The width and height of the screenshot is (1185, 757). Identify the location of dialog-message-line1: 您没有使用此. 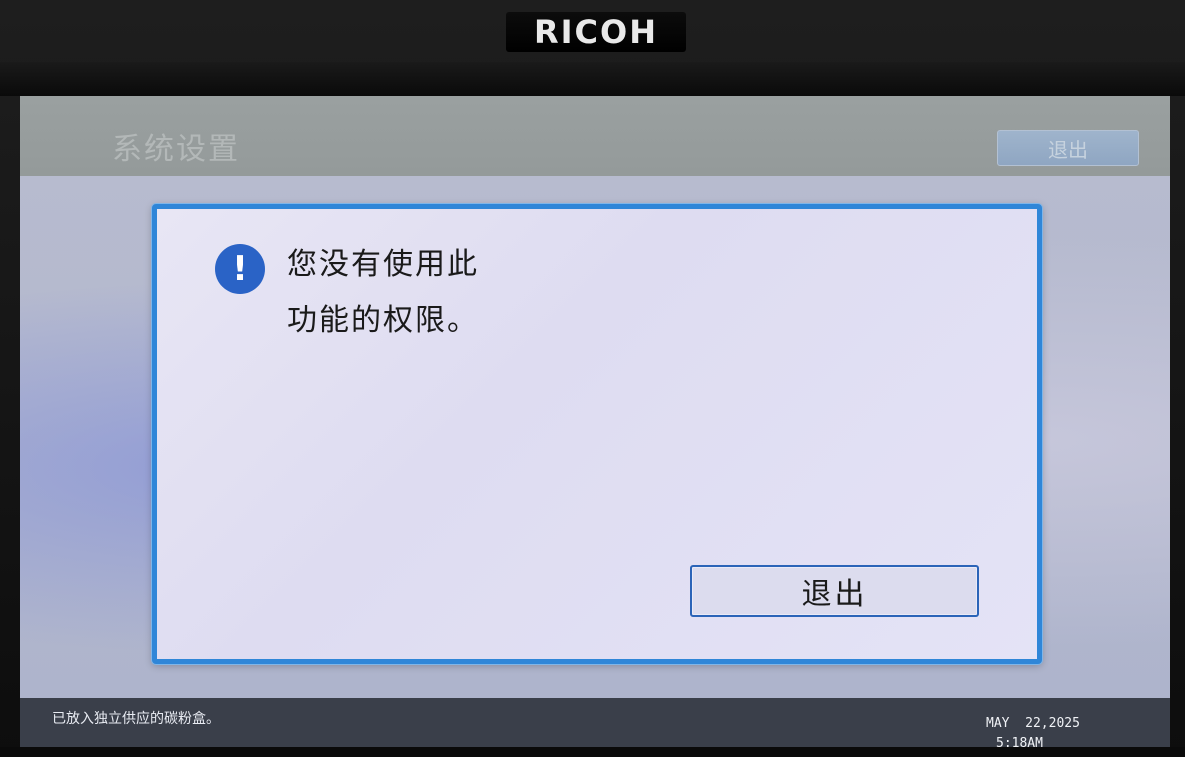
(383, 264).